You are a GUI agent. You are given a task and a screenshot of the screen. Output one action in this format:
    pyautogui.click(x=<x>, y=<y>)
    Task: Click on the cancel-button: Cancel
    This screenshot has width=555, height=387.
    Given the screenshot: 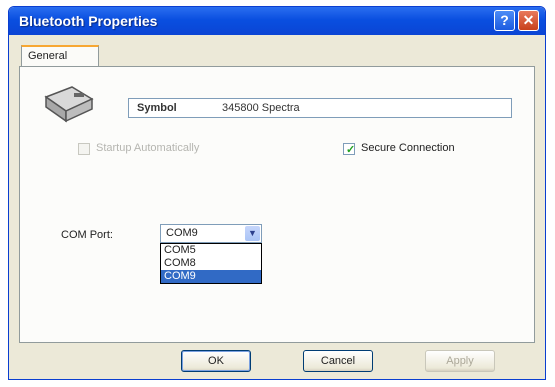 What is the action you would take?
    pyautogui.click(x=338, y=361)
    